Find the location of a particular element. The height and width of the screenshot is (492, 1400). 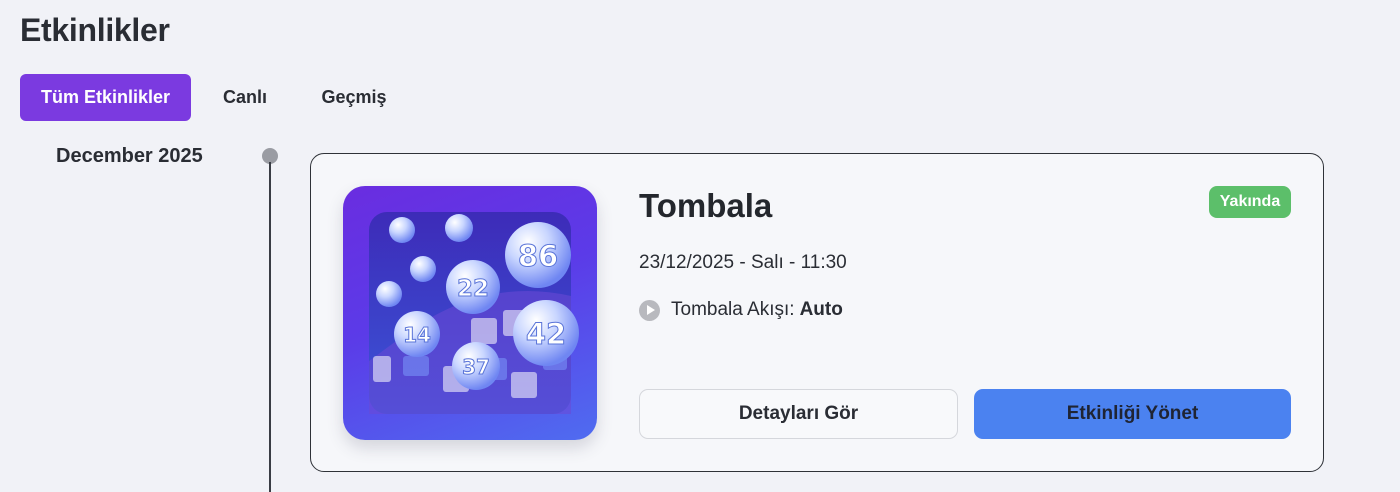

tab-past: Geçmiş is located at coordinates (354, 97).